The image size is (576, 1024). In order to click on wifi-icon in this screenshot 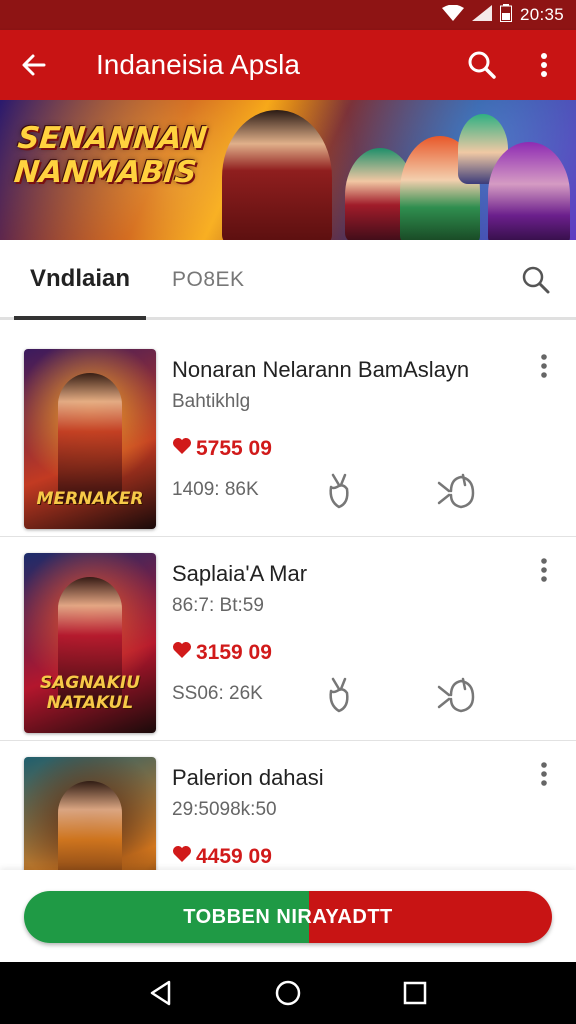, I will do `click(452, 15)`.